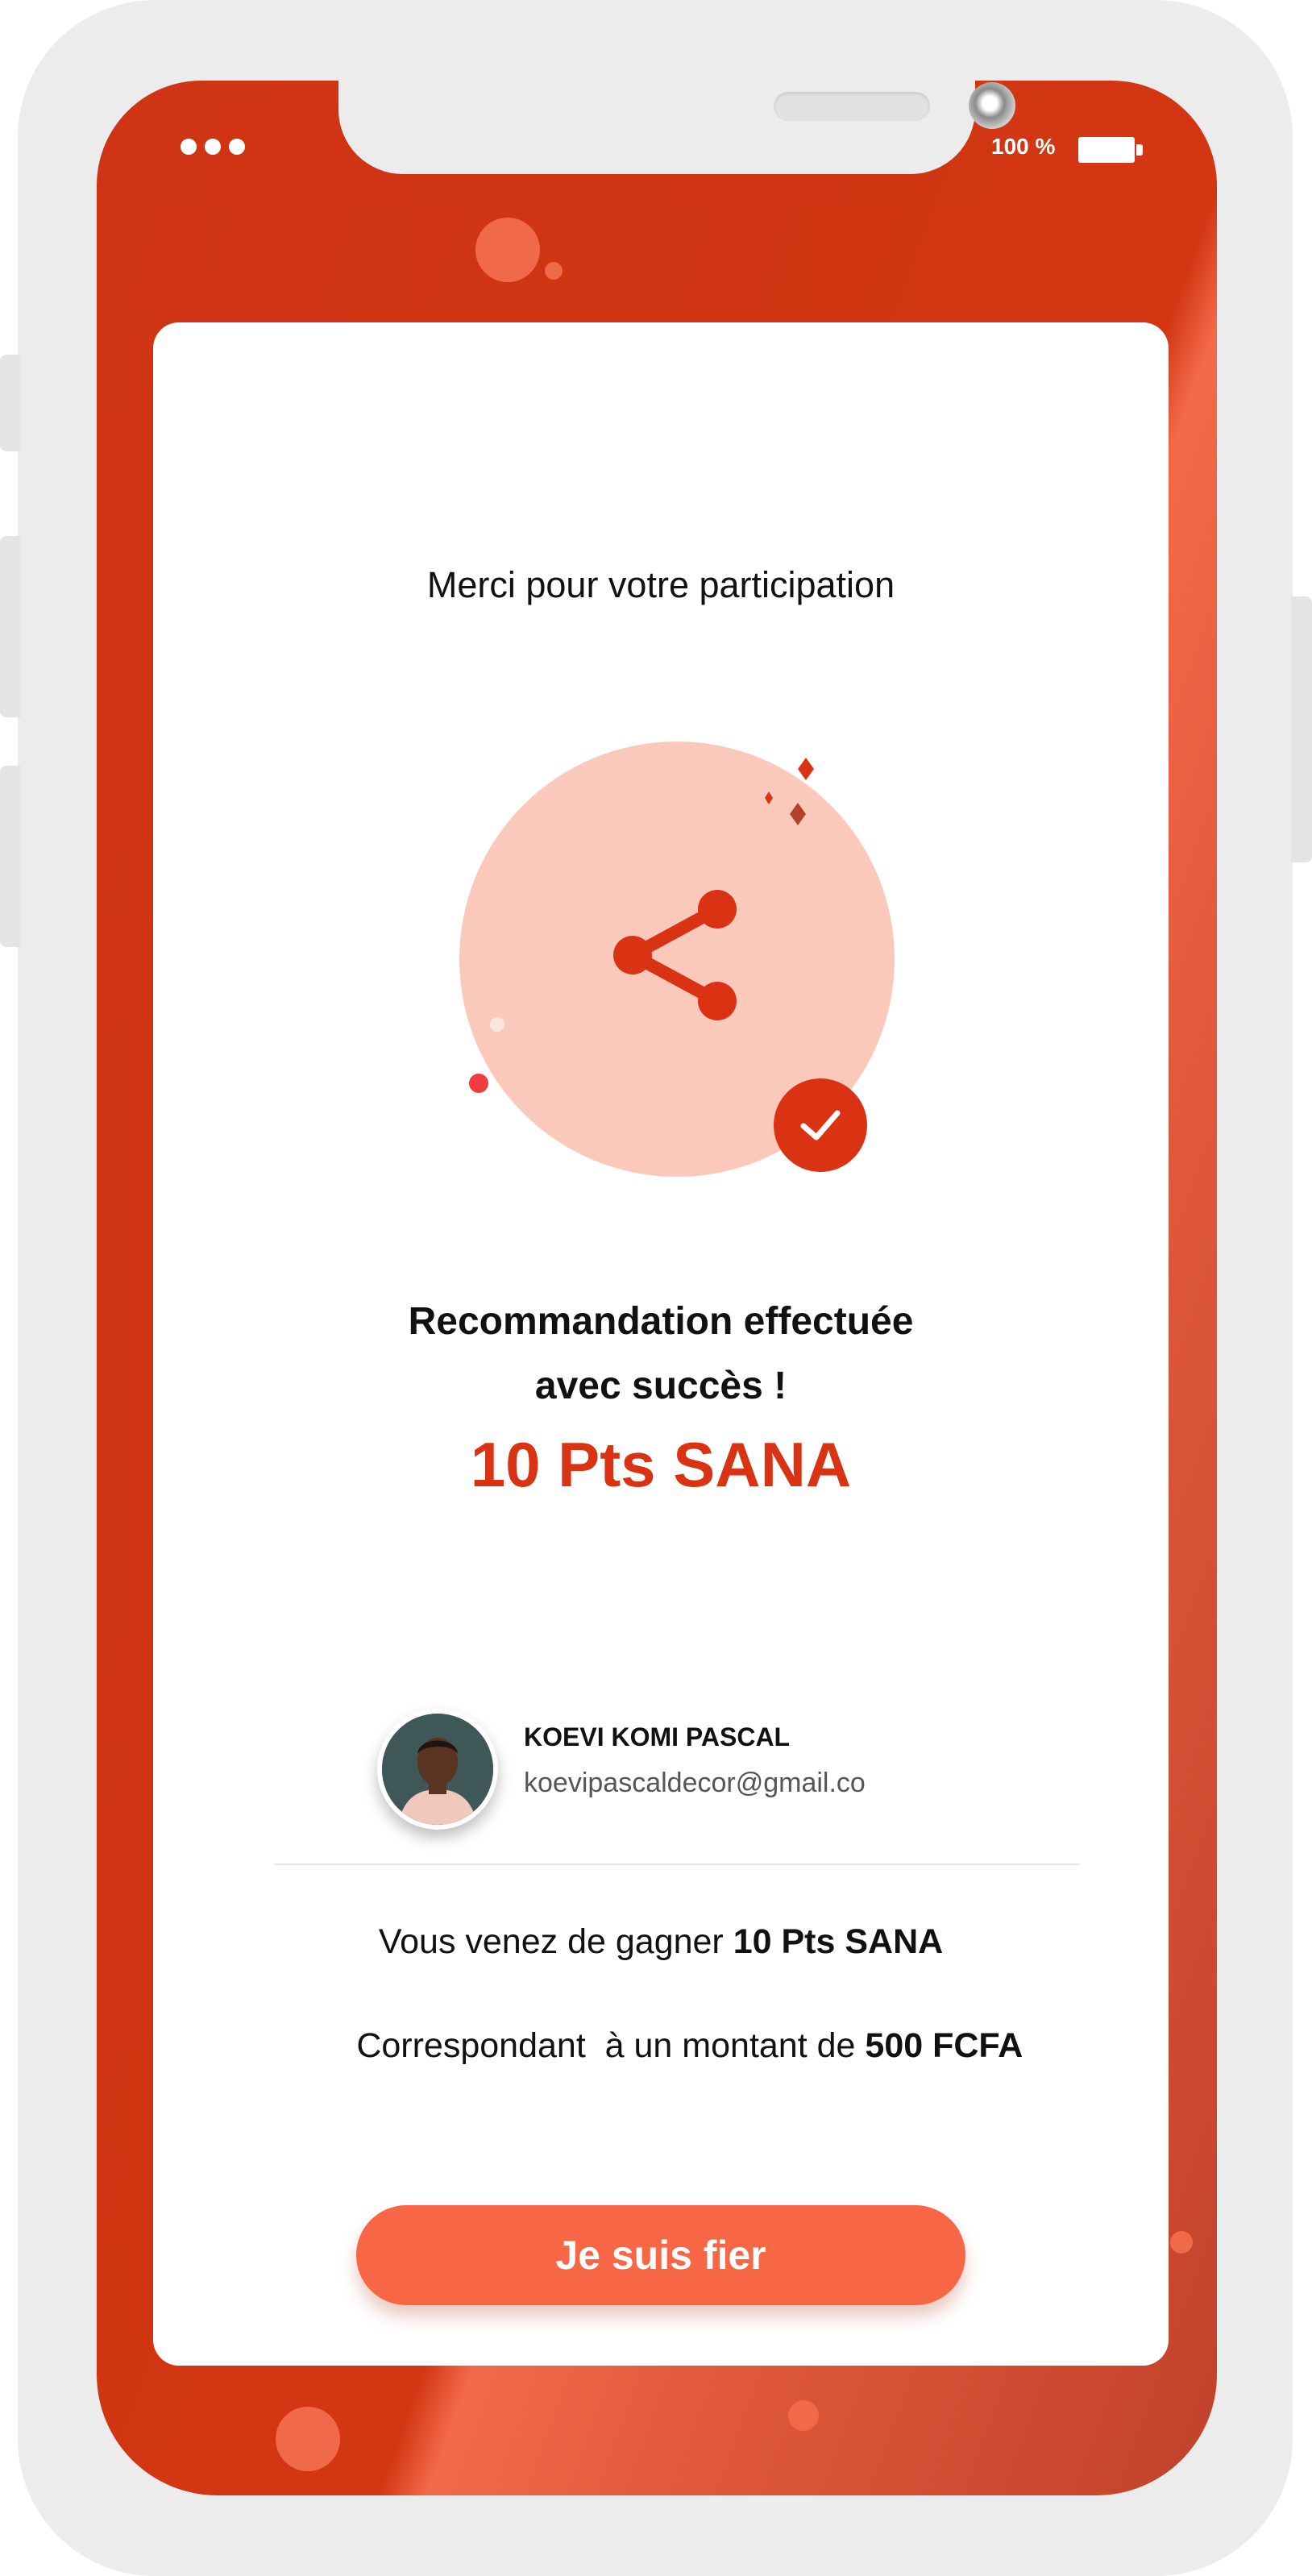 Image resolution: width=1312 pixels, height=2576 pixels. Describe the element at coordinates (695, 1783) in the screenshot. I see `user-email: koevipascaldecor@gmail.co` at that location.